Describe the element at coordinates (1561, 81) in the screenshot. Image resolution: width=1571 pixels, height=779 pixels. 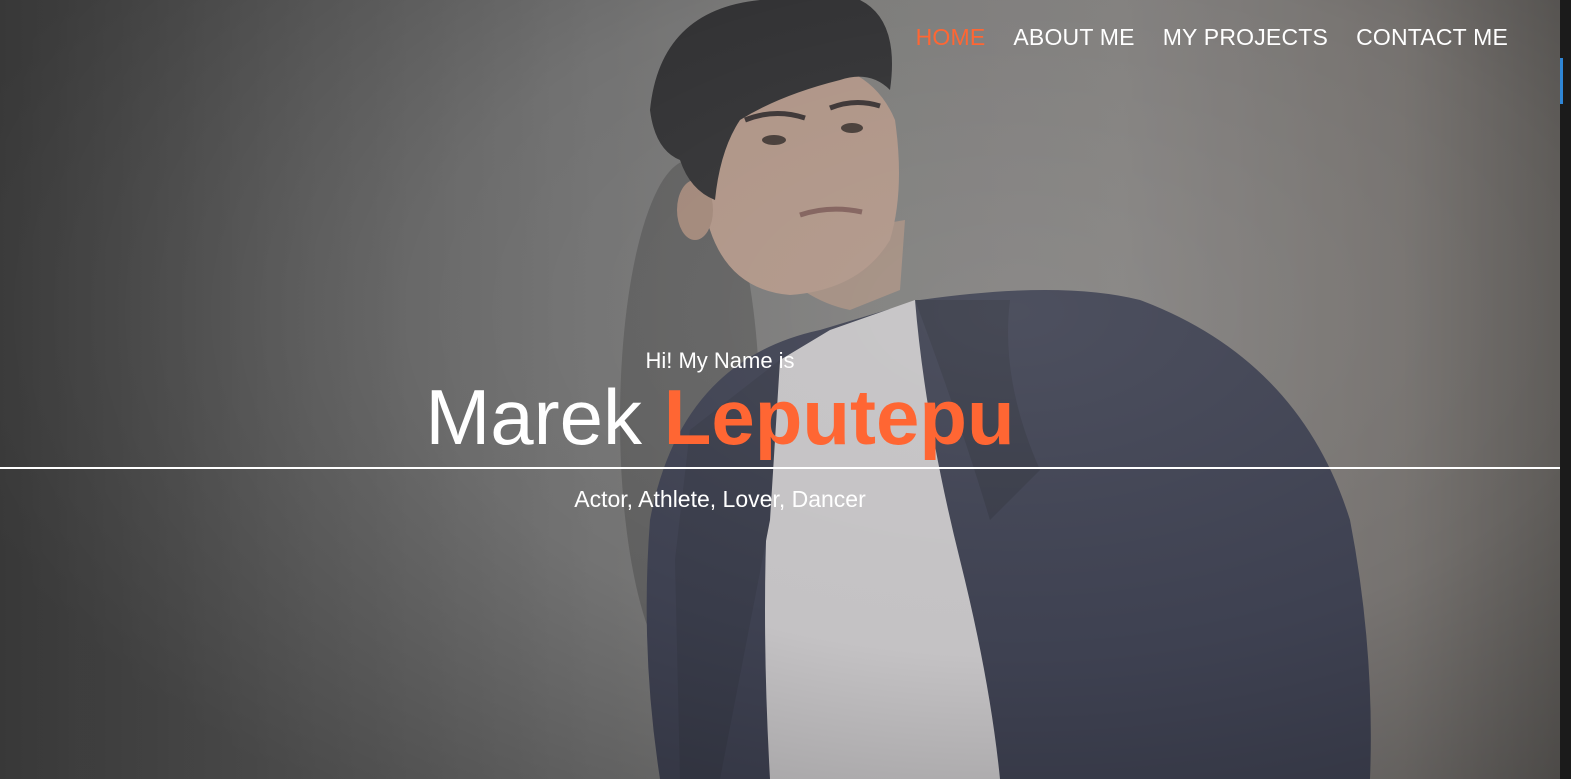
I see `scrollbar-thumb` at that location.